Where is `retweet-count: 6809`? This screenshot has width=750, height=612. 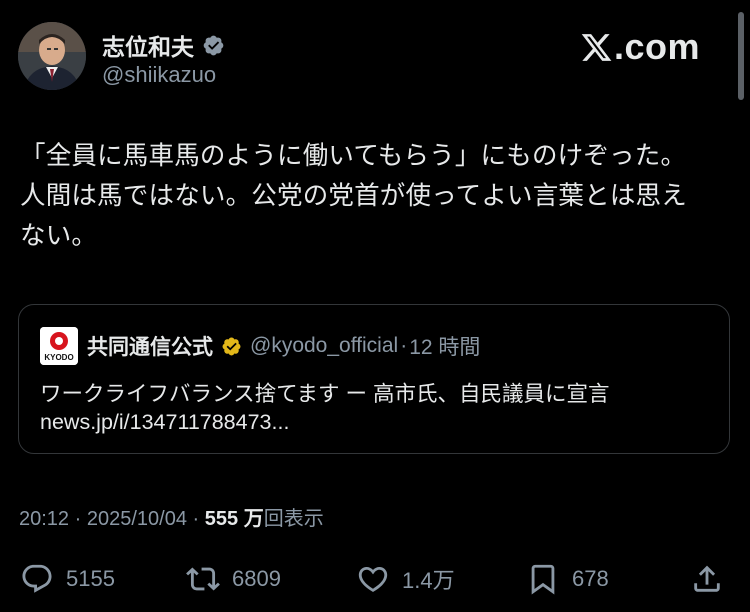 retweet-count: 6809 is located at coordinates (256, 578).